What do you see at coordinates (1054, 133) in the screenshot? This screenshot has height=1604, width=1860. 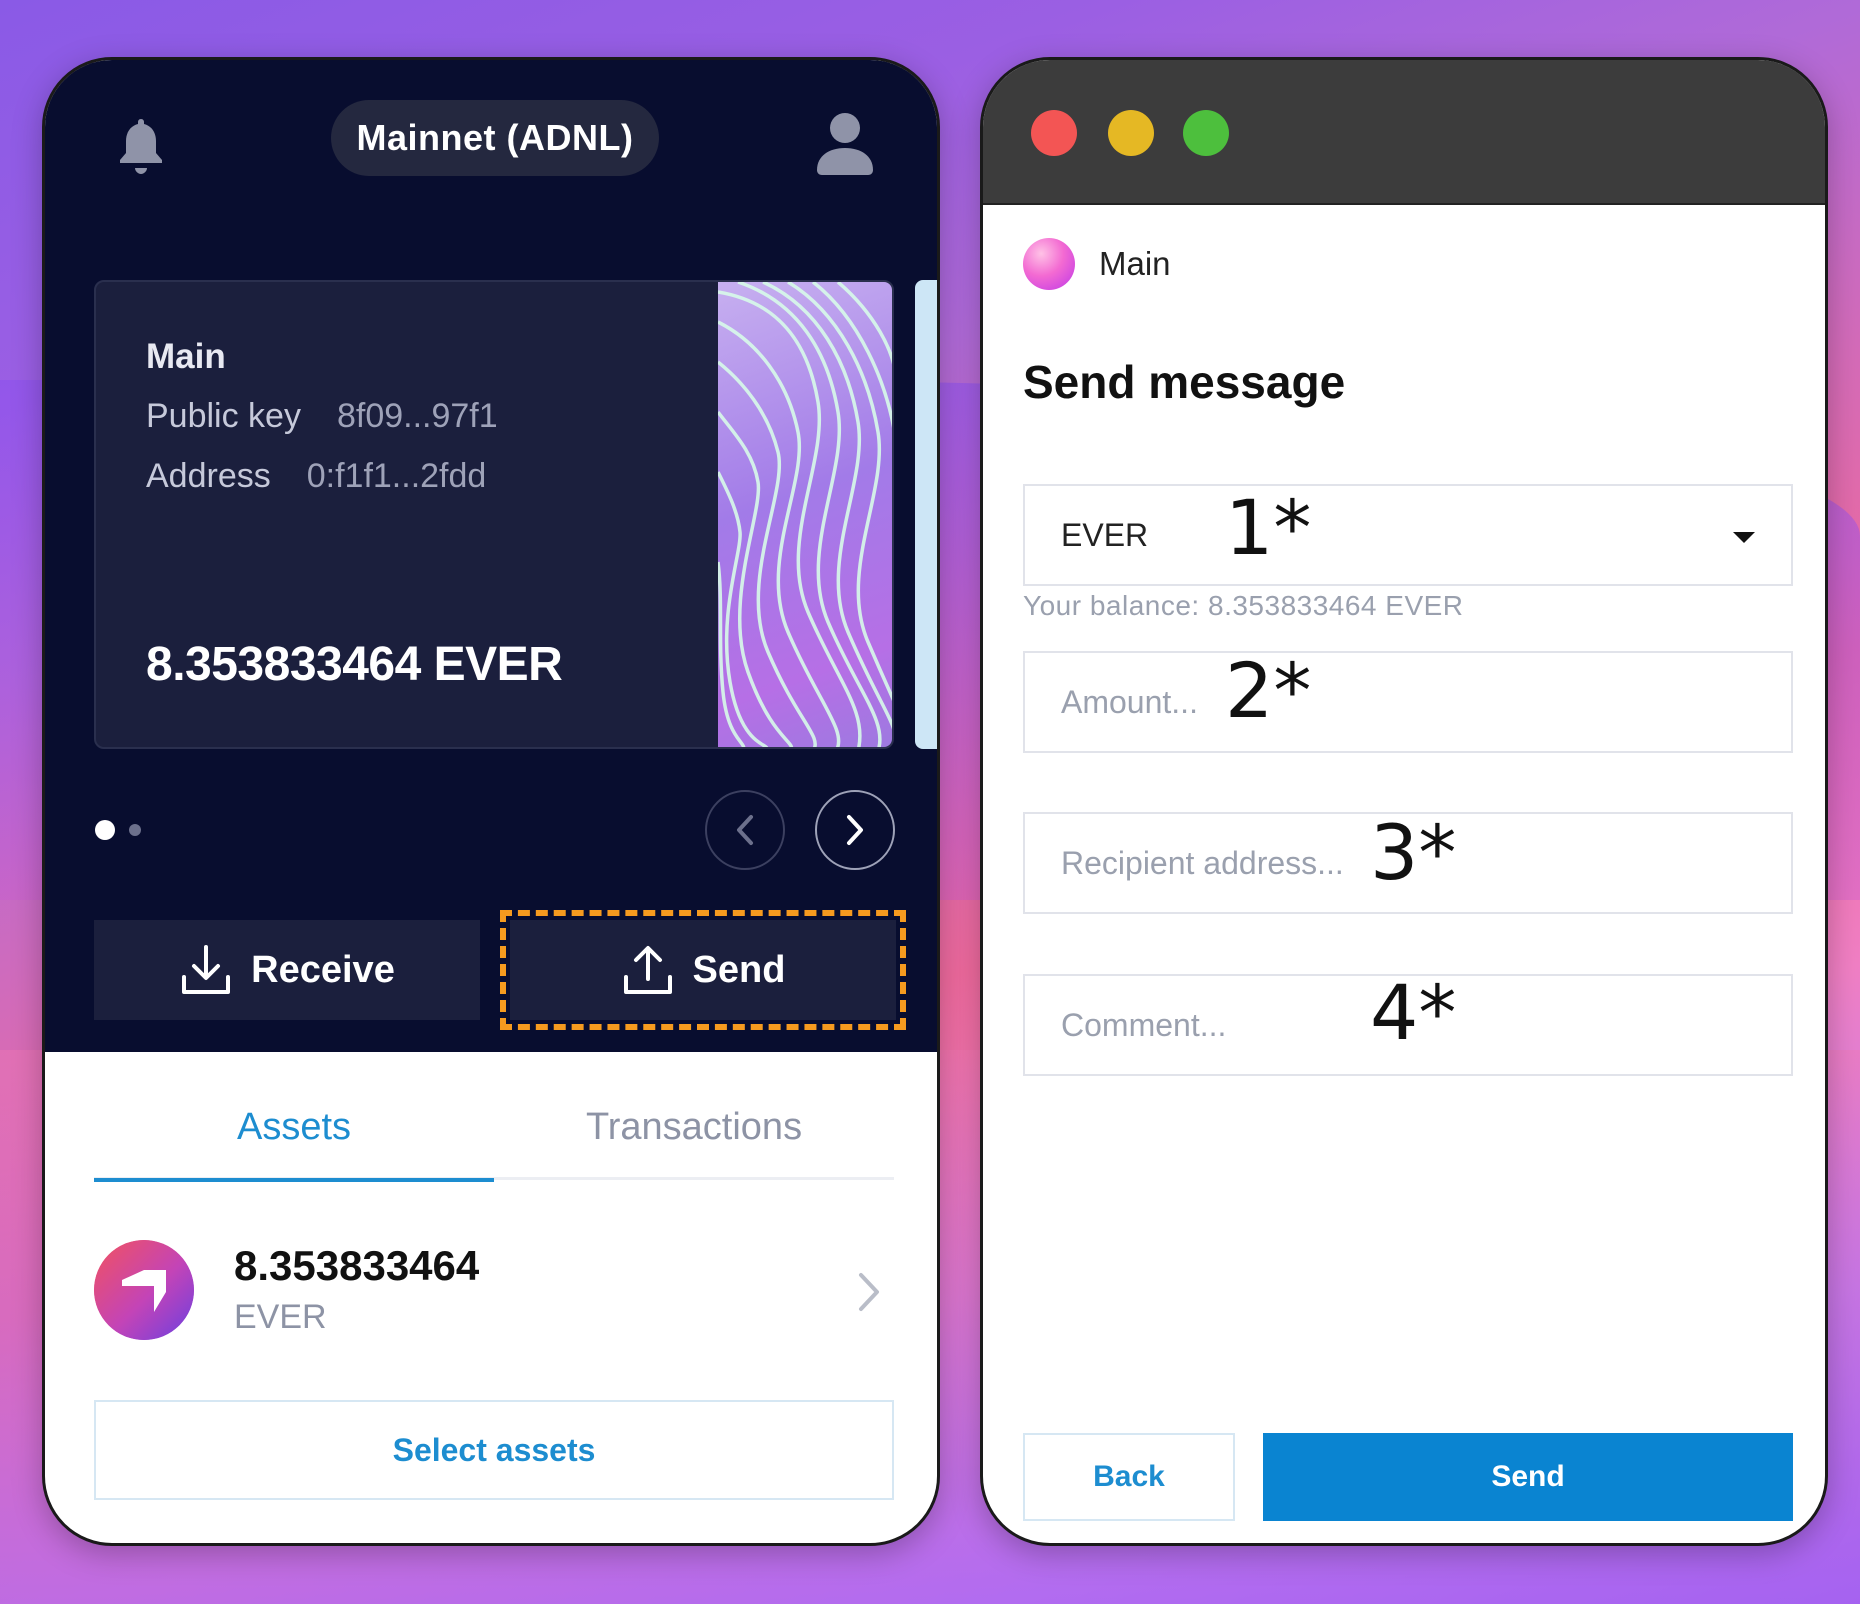 I see `close-window-button` at bounding box center [1054, 133].